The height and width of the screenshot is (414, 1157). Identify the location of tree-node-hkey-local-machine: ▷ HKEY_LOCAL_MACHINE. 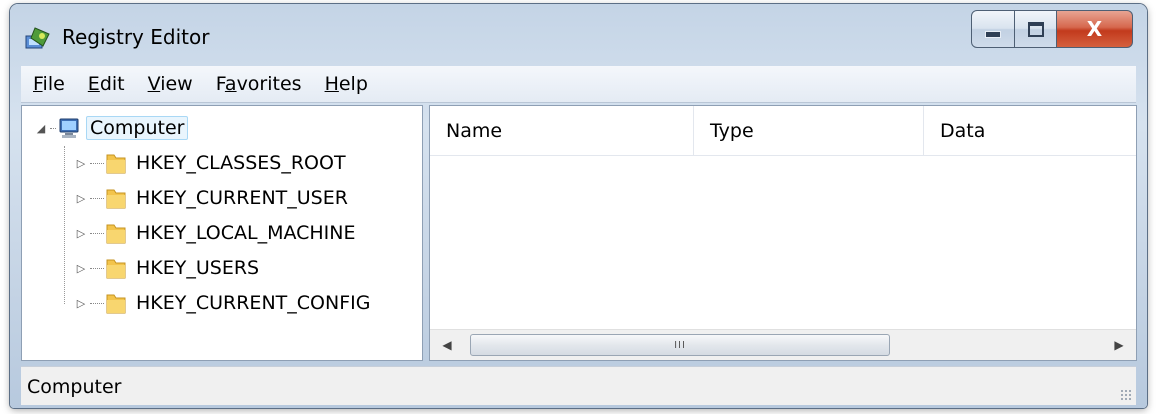
(215, 233).